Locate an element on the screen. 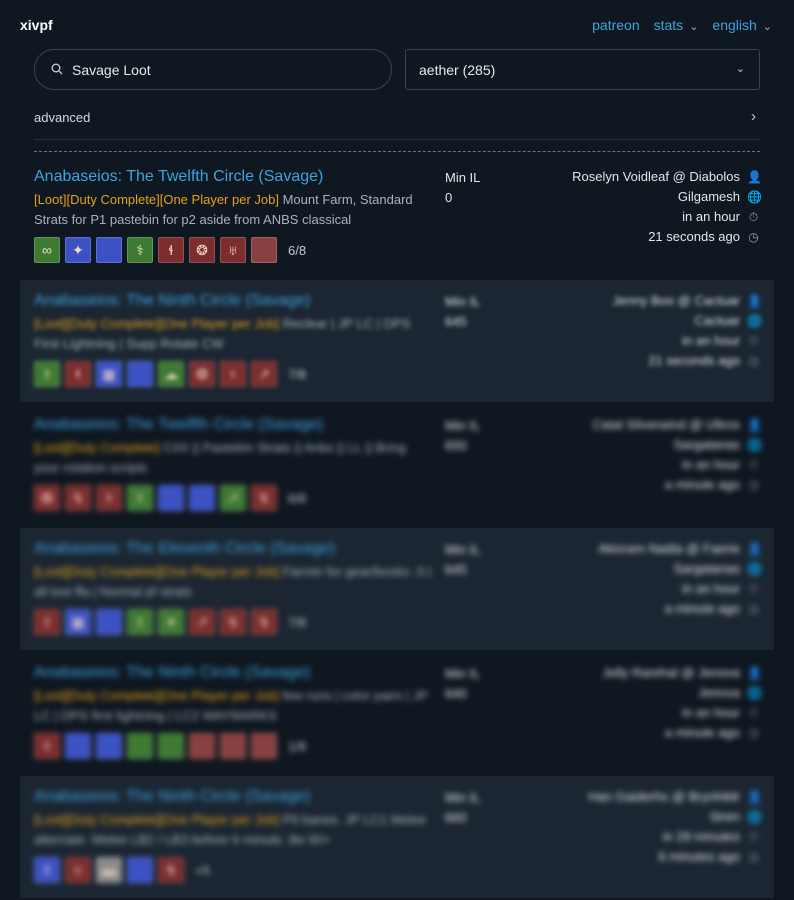 This screenshot has width=794, height=900. party-slot-heal: ☀ is located at coordinates (171, 622).